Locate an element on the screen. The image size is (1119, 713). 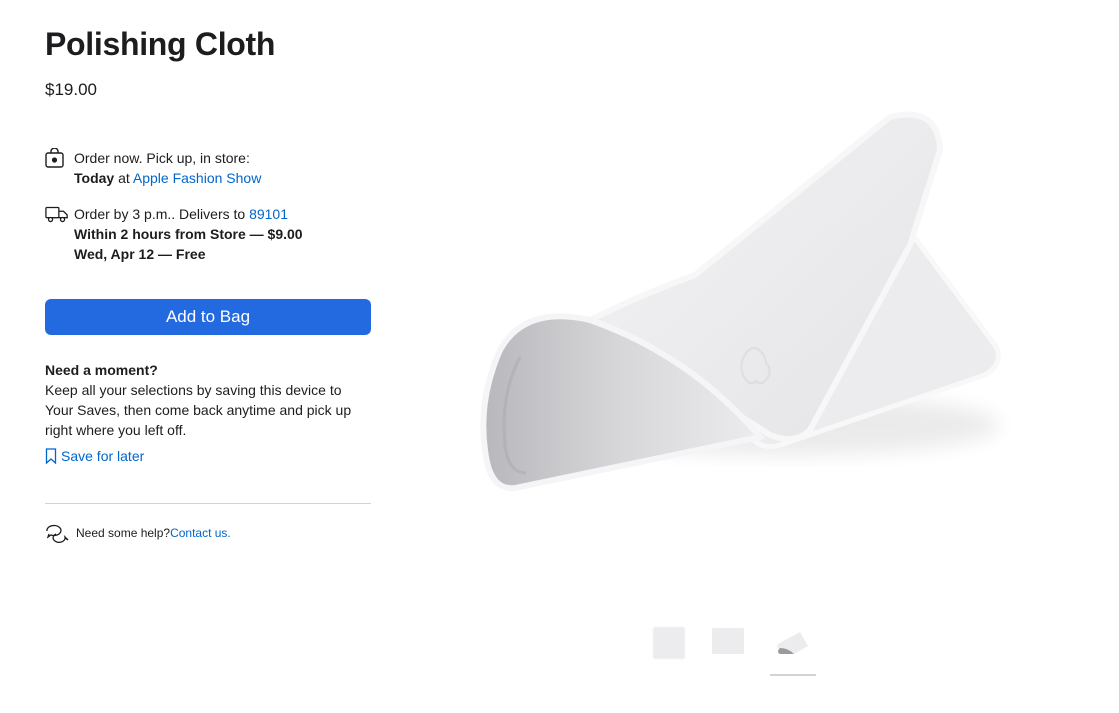
delivery-truck-icon is located at coordinates (56, 214).